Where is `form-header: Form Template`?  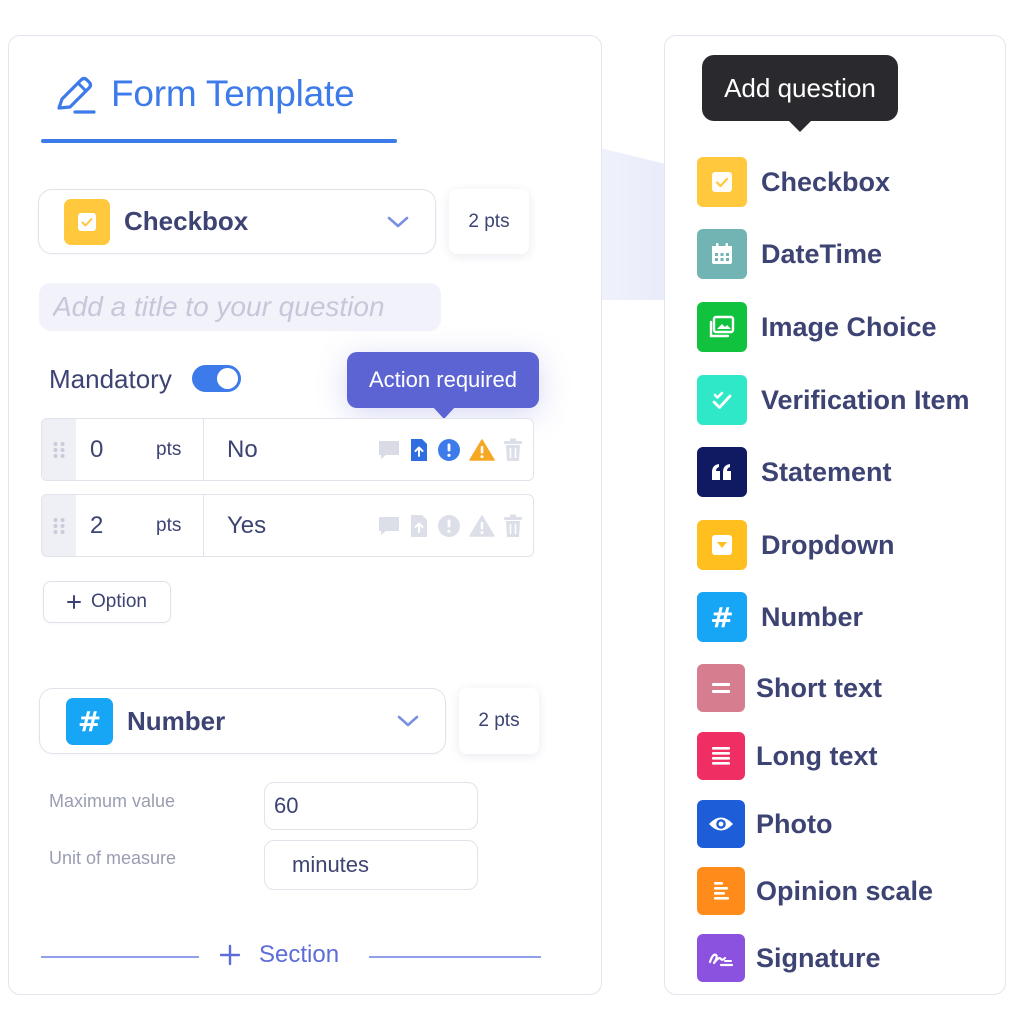 form-header: Form Template is located at coordinates (204, 94).